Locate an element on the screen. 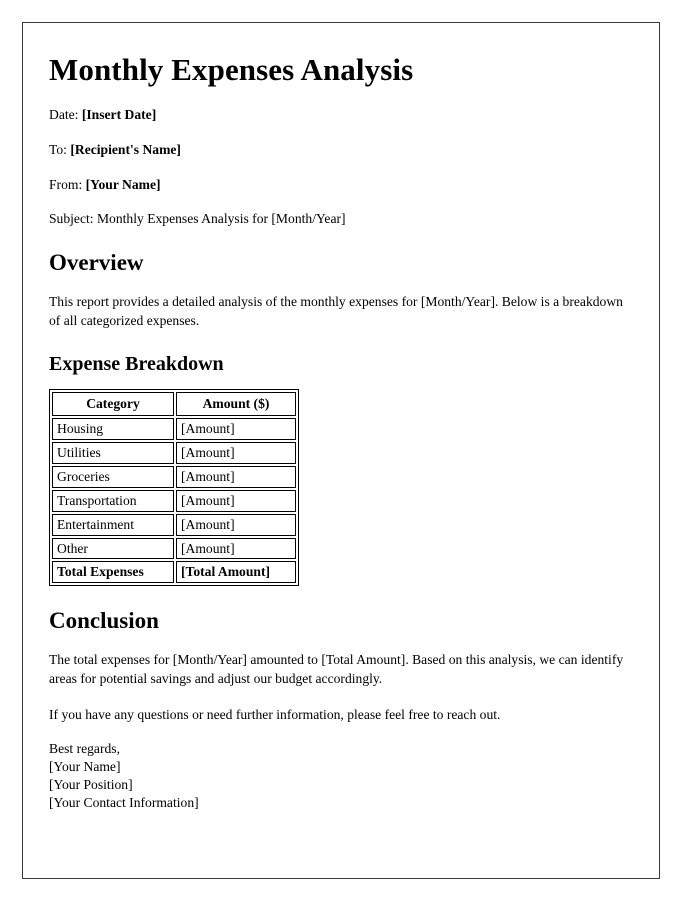 The width and height of the screenshot is (700, 900). meta-value-to: [Recipient's Name] is located at coordinates (125, 150).